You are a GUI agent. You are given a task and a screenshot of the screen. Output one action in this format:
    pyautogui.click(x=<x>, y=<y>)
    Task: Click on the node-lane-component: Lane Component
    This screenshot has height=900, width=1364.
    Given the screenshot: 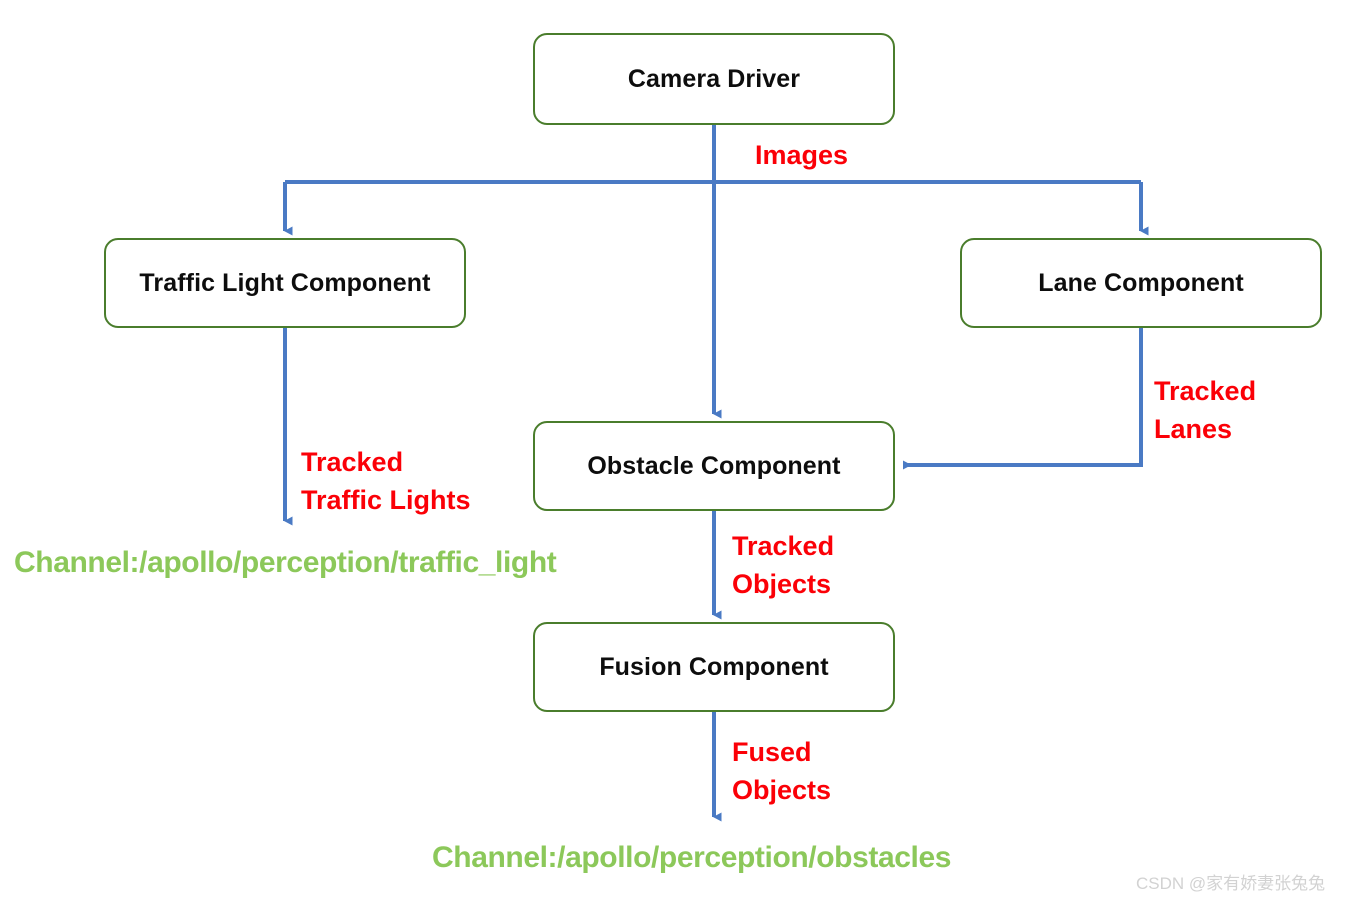 What is the action you would take?
    pyautogui.click(x=1141, y=283)
    